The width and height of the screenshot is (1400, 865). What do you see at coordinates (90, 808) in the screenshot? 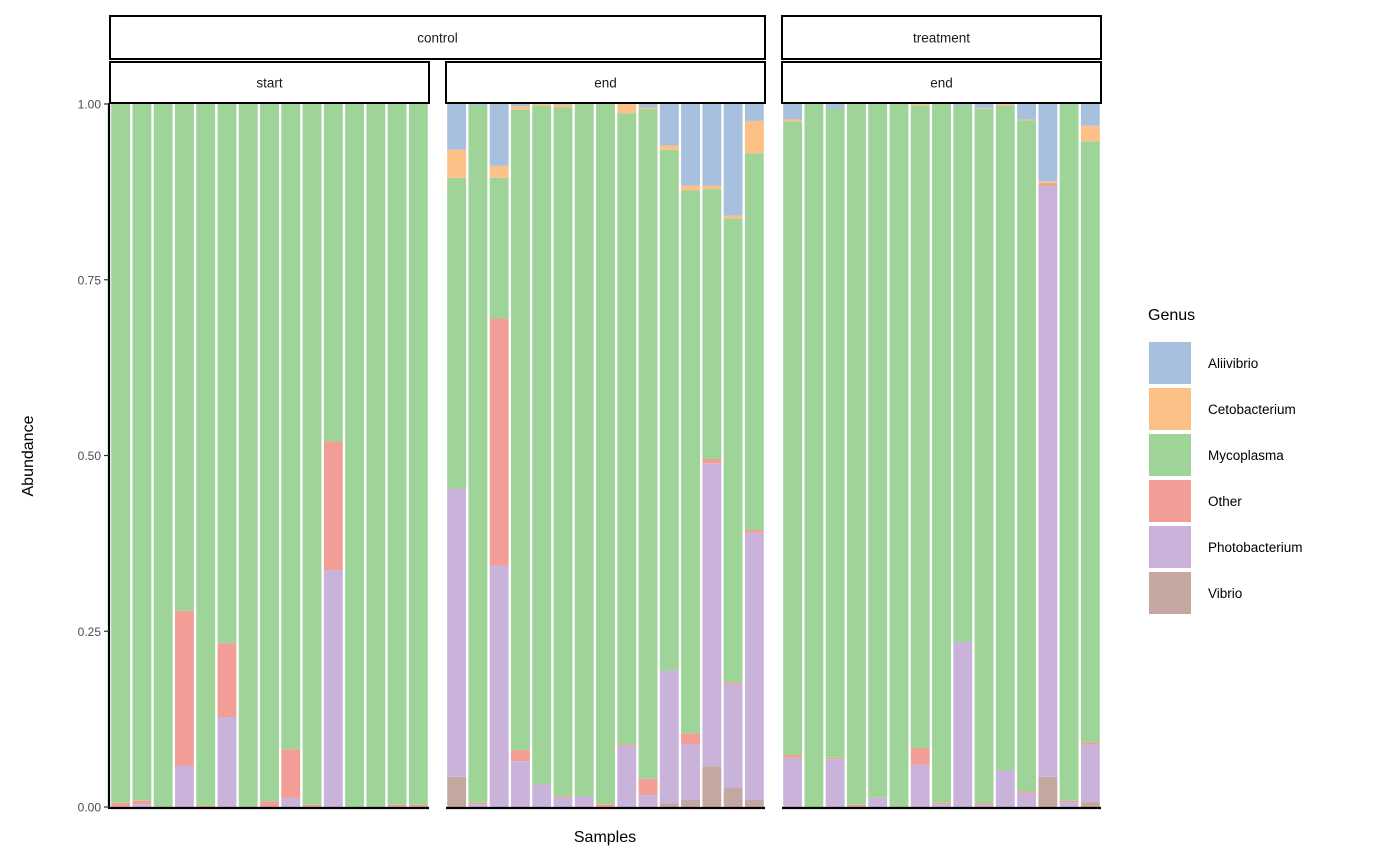
I see `y-tick-label: 0.00` at bounding box center [90, 808].